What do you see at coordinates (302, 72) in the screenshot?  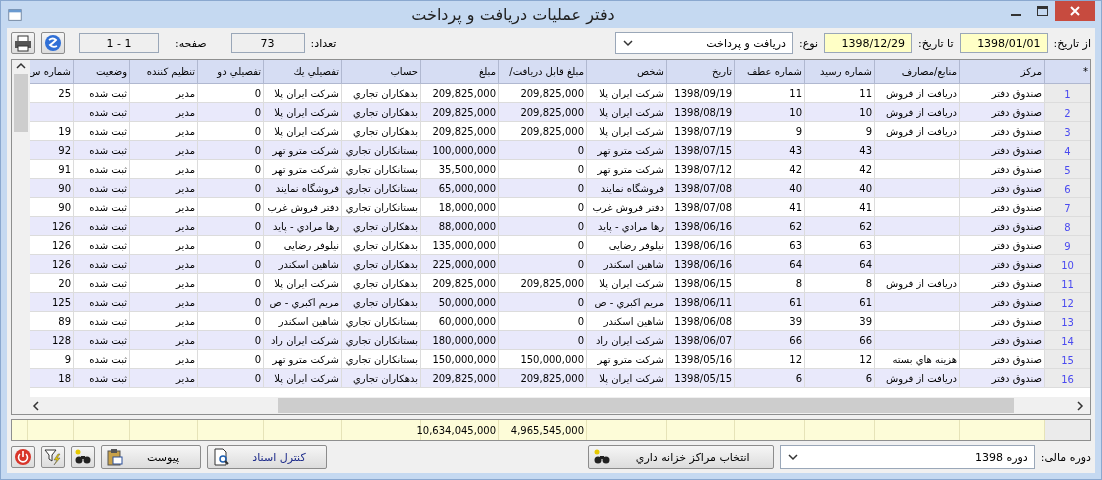 I see `column-header: تفصیلي يك` at bounding box center [302, 72].